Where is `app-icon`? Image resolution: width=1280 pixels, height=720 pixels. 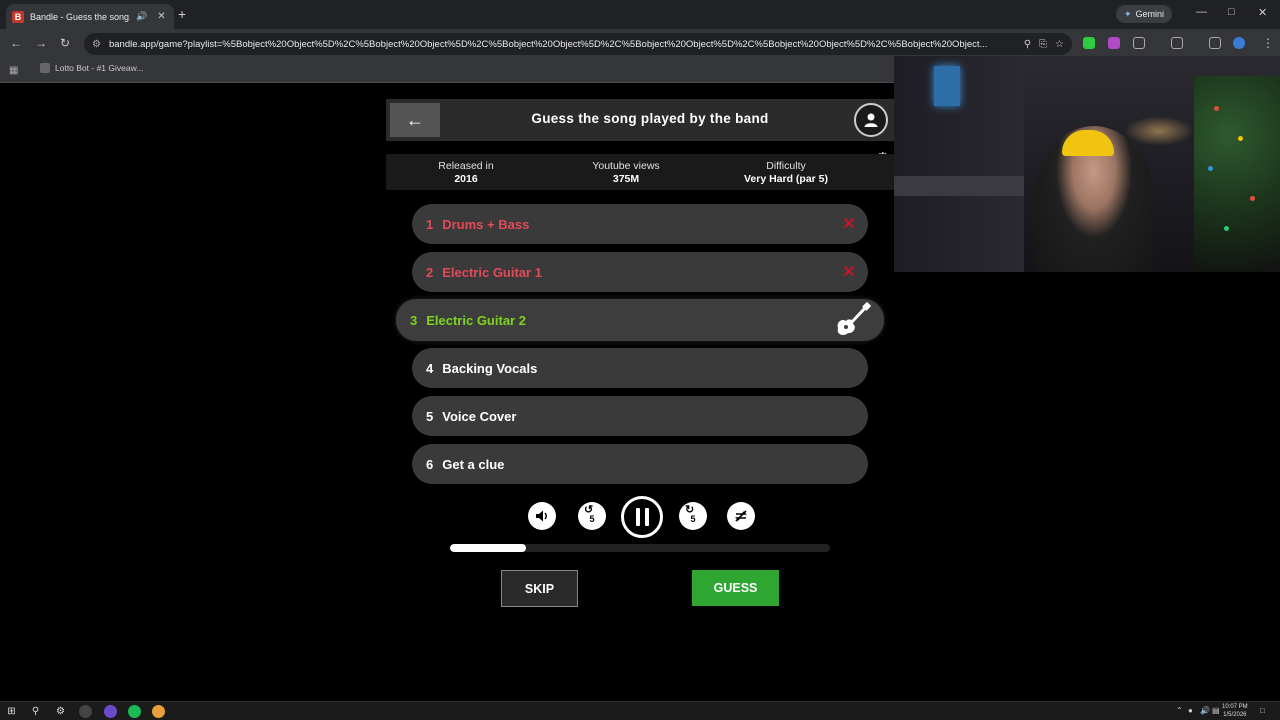
app-icon is located at coordinates (85, 711).